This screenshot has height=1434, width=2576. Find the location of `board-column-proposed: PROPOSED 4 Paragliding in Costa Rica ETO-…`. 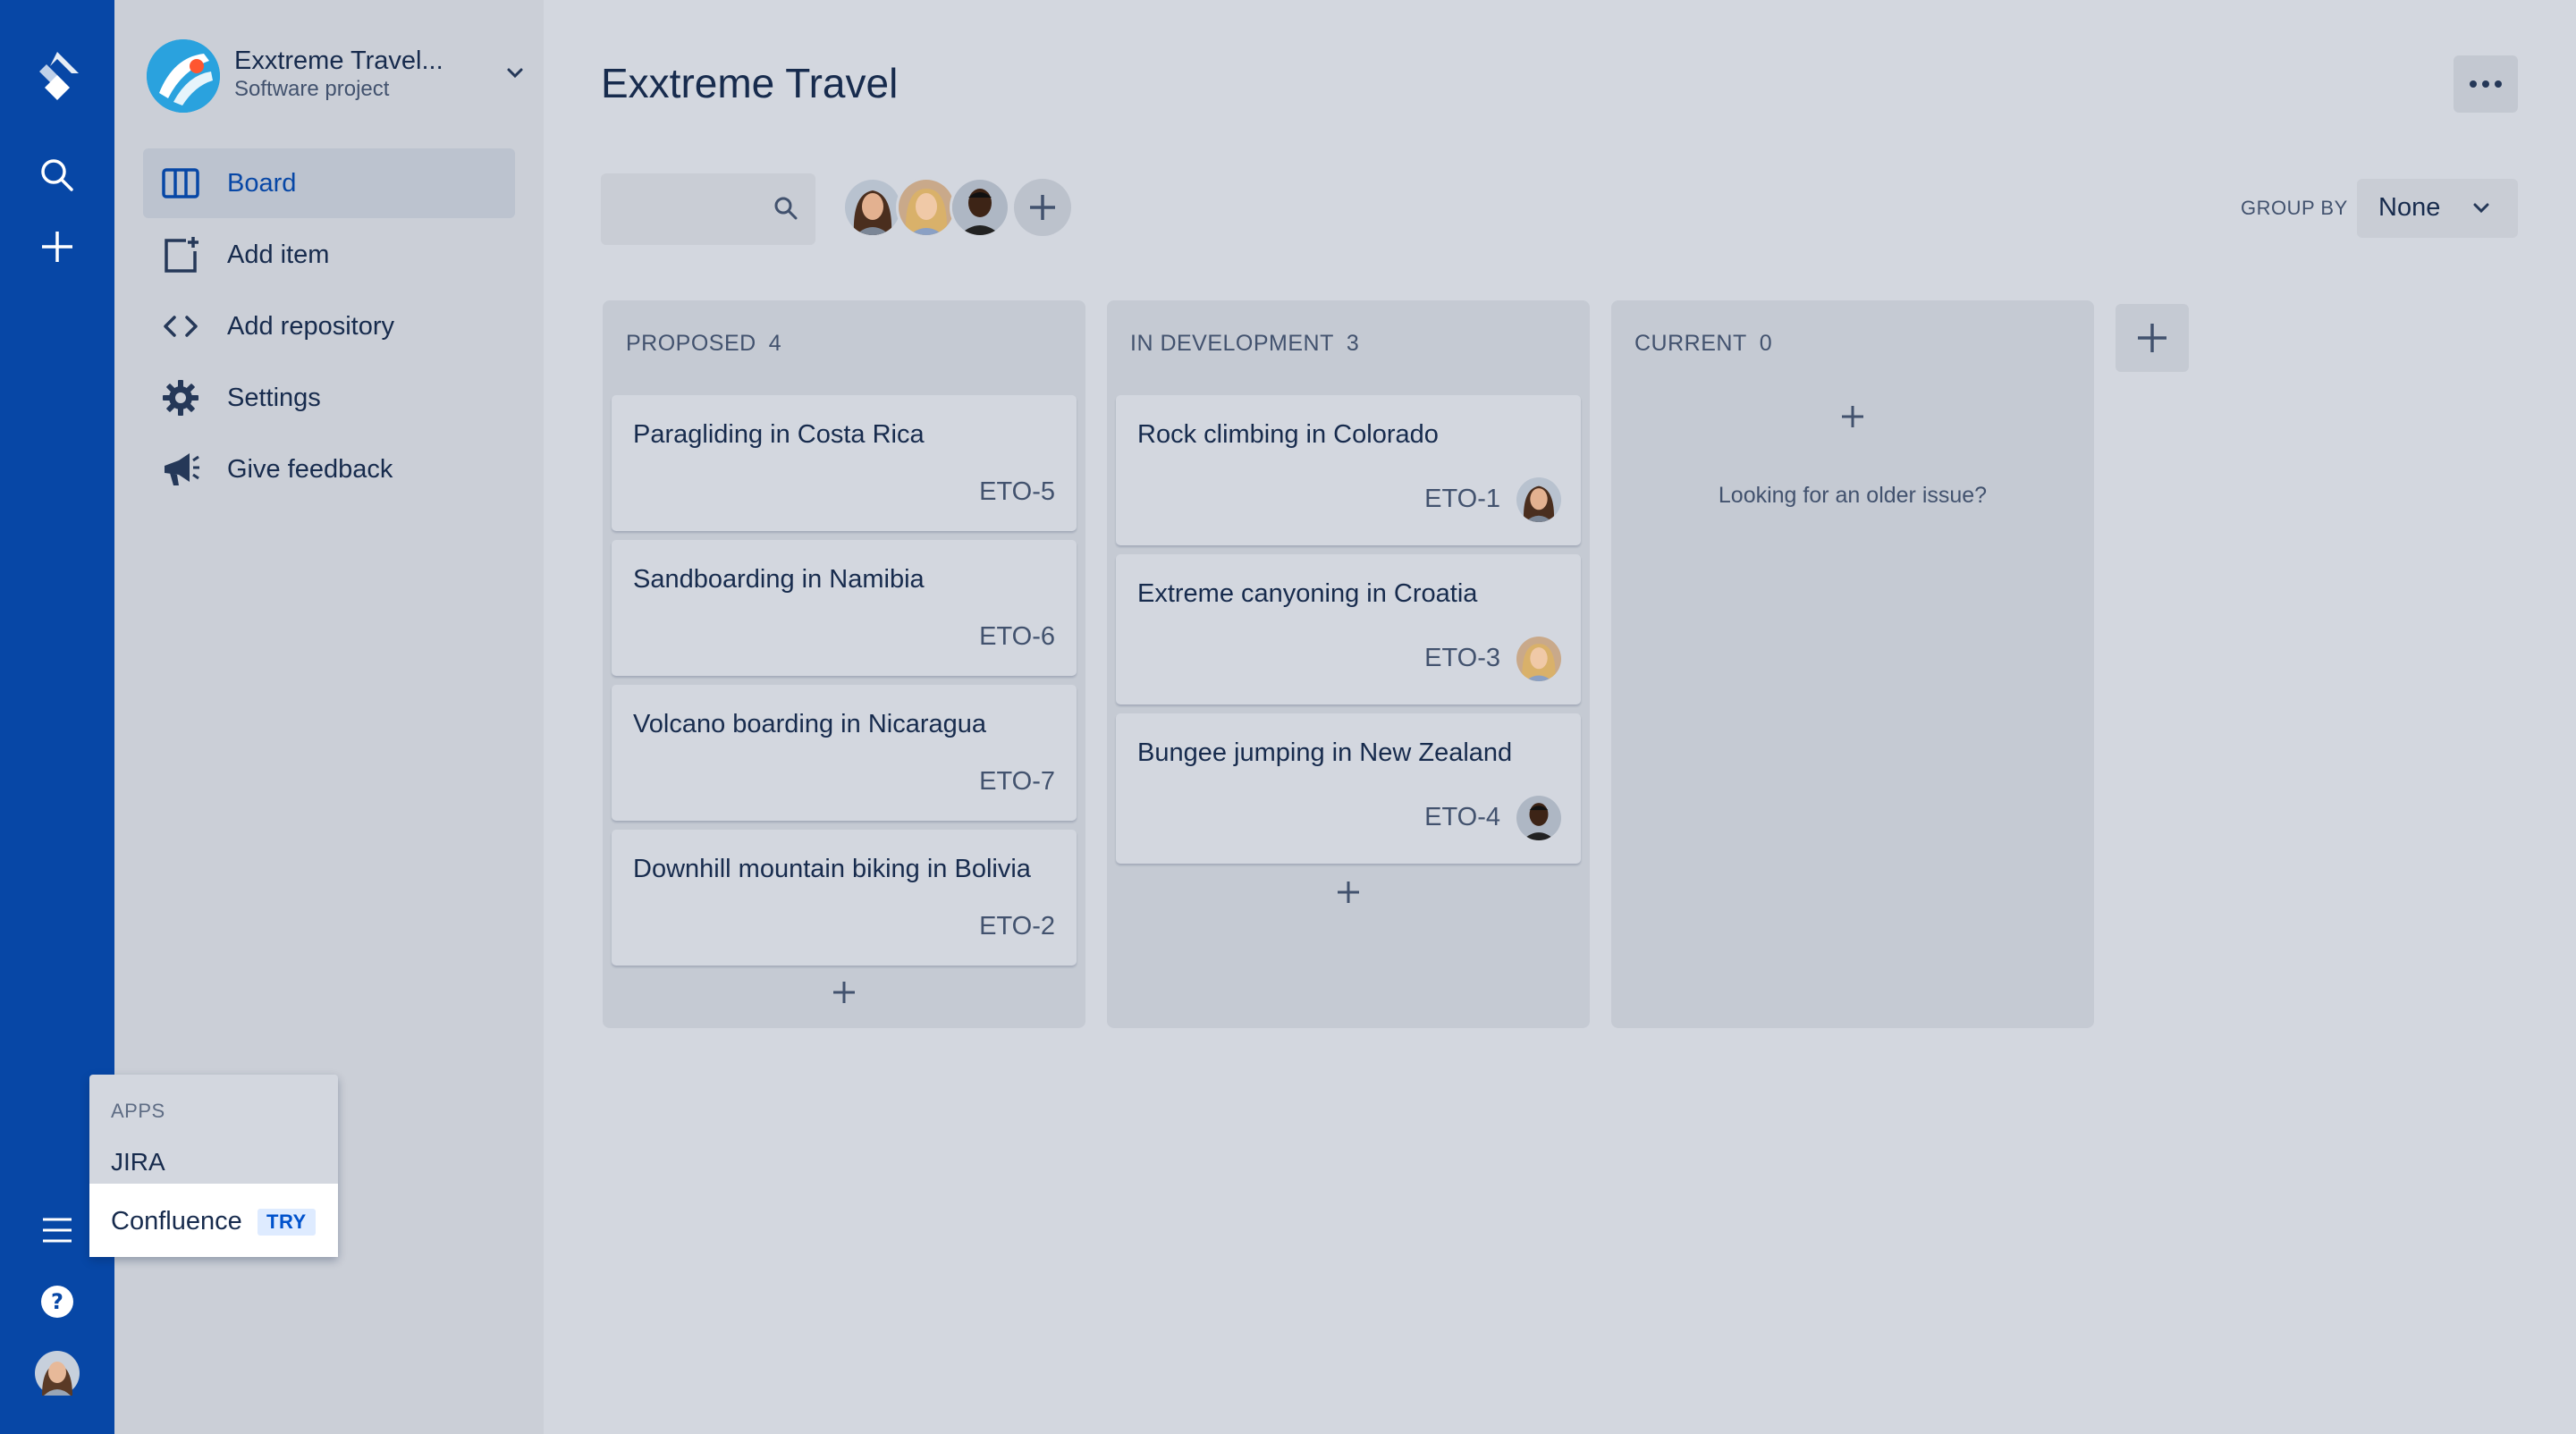

board-column-proposed: PROPOSED 4 Paragliding in Costa Rica ETO-… is located at coordinates (844, 664).